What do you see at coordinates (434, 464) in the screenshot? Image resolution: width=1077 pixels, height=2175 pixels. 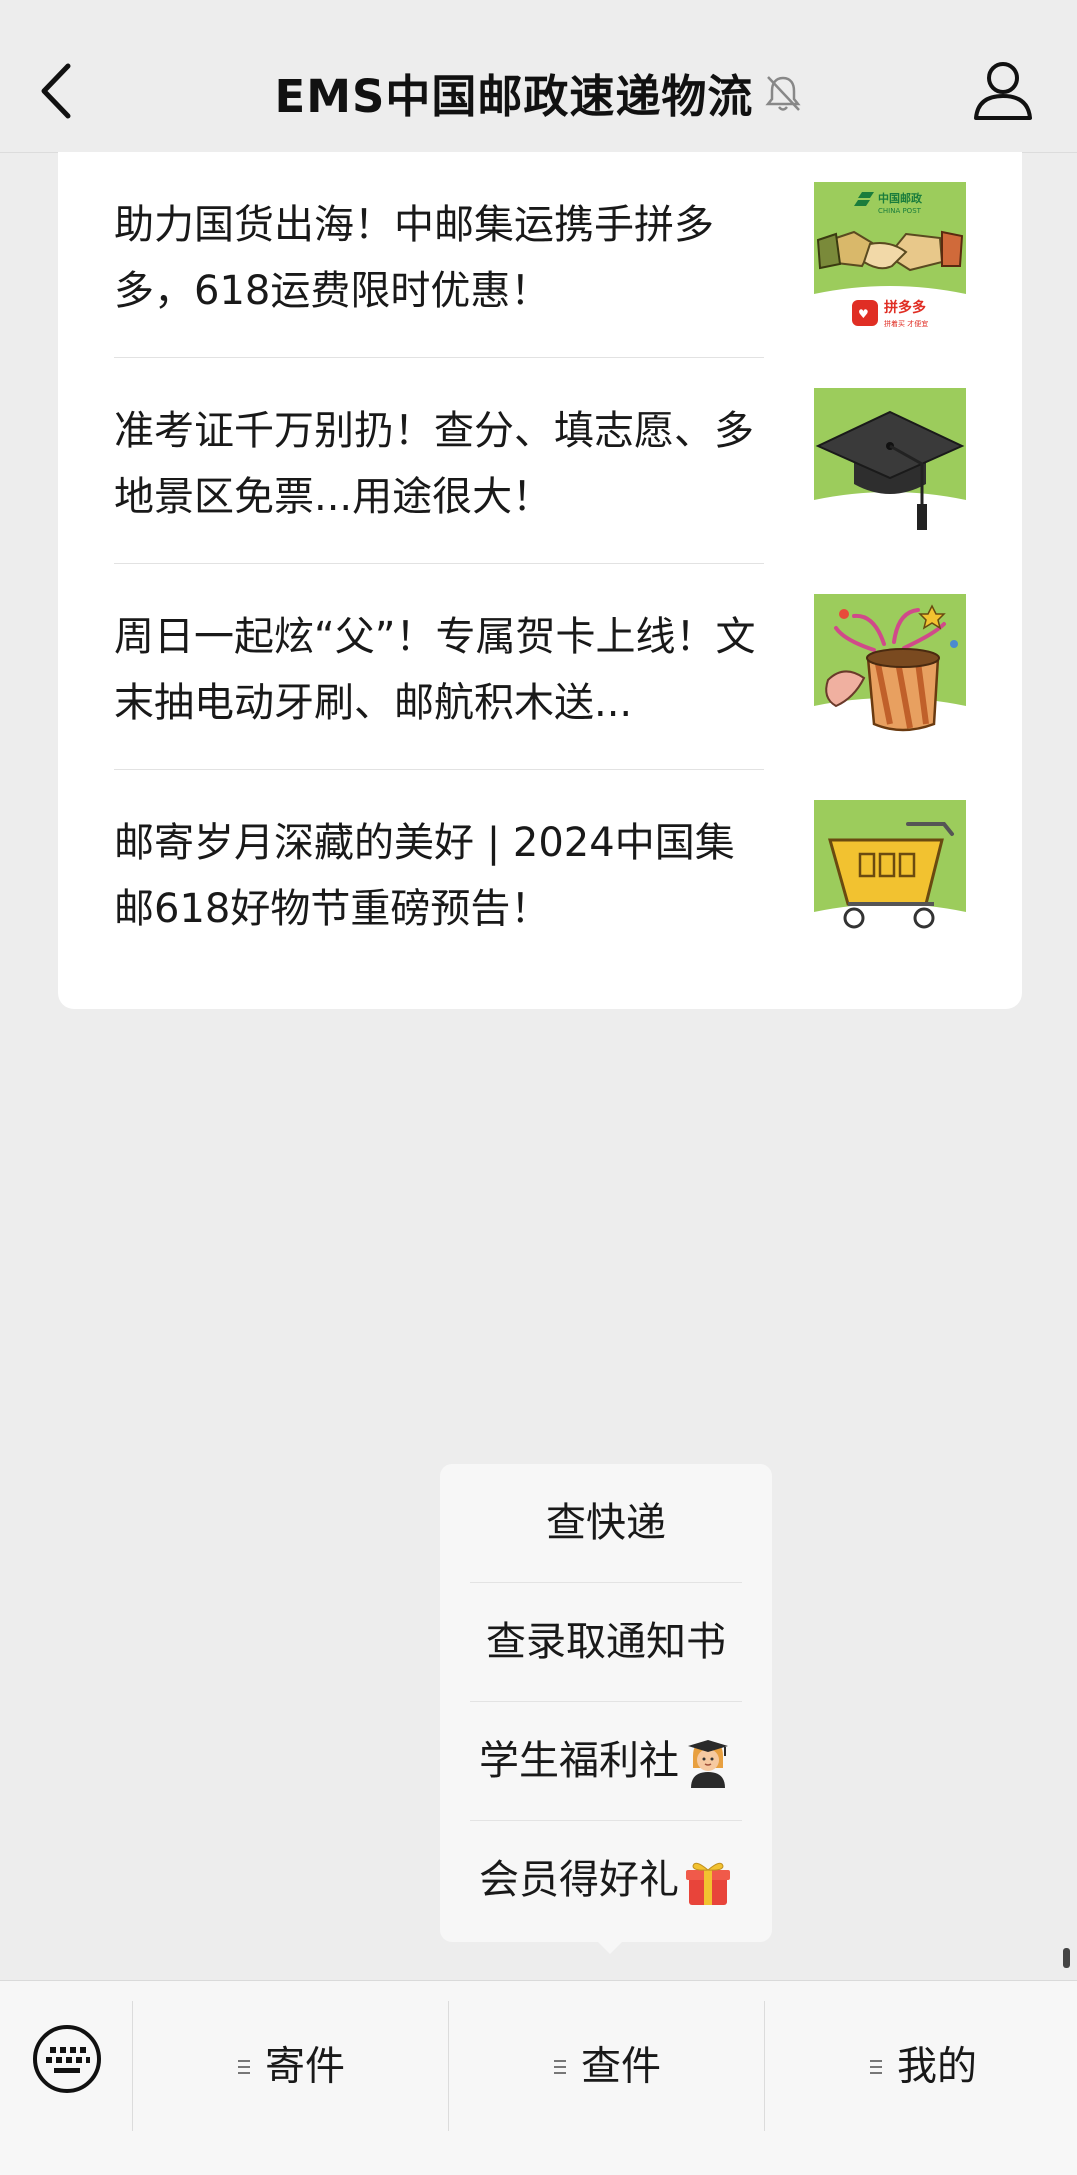 I see `article-headline: 准考证千万别扔！查分、填志愿、多地景区免票...用途很大！` at bounding box center [434, 464].